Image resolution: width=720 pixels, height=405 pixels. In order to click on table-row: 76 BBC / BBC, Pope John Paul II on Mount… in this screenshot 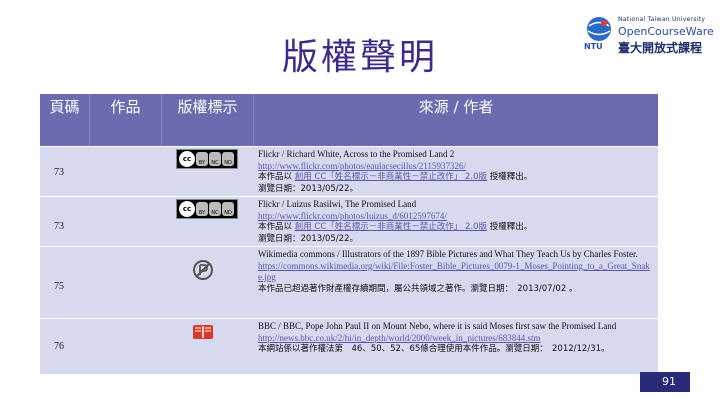, I will do `click(349, 346)`.